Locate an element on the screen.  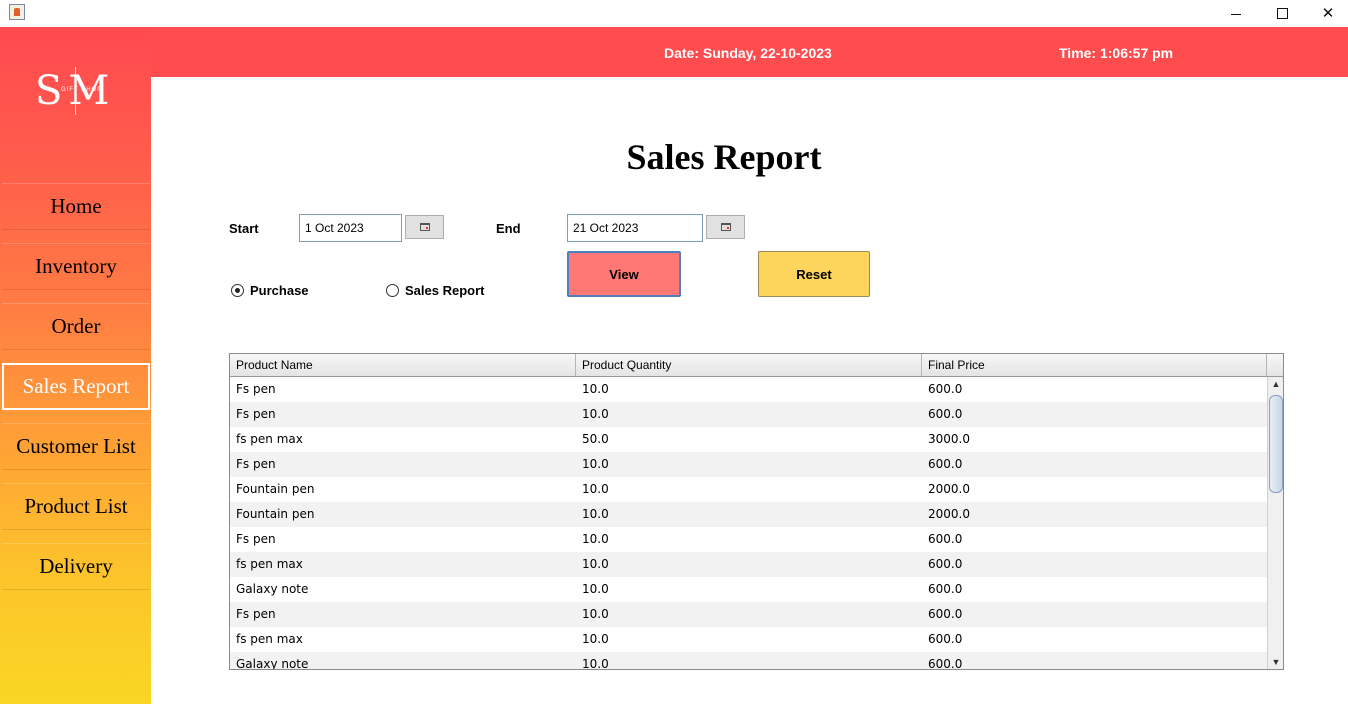
end-label: End is located at coordinates (508, 228).